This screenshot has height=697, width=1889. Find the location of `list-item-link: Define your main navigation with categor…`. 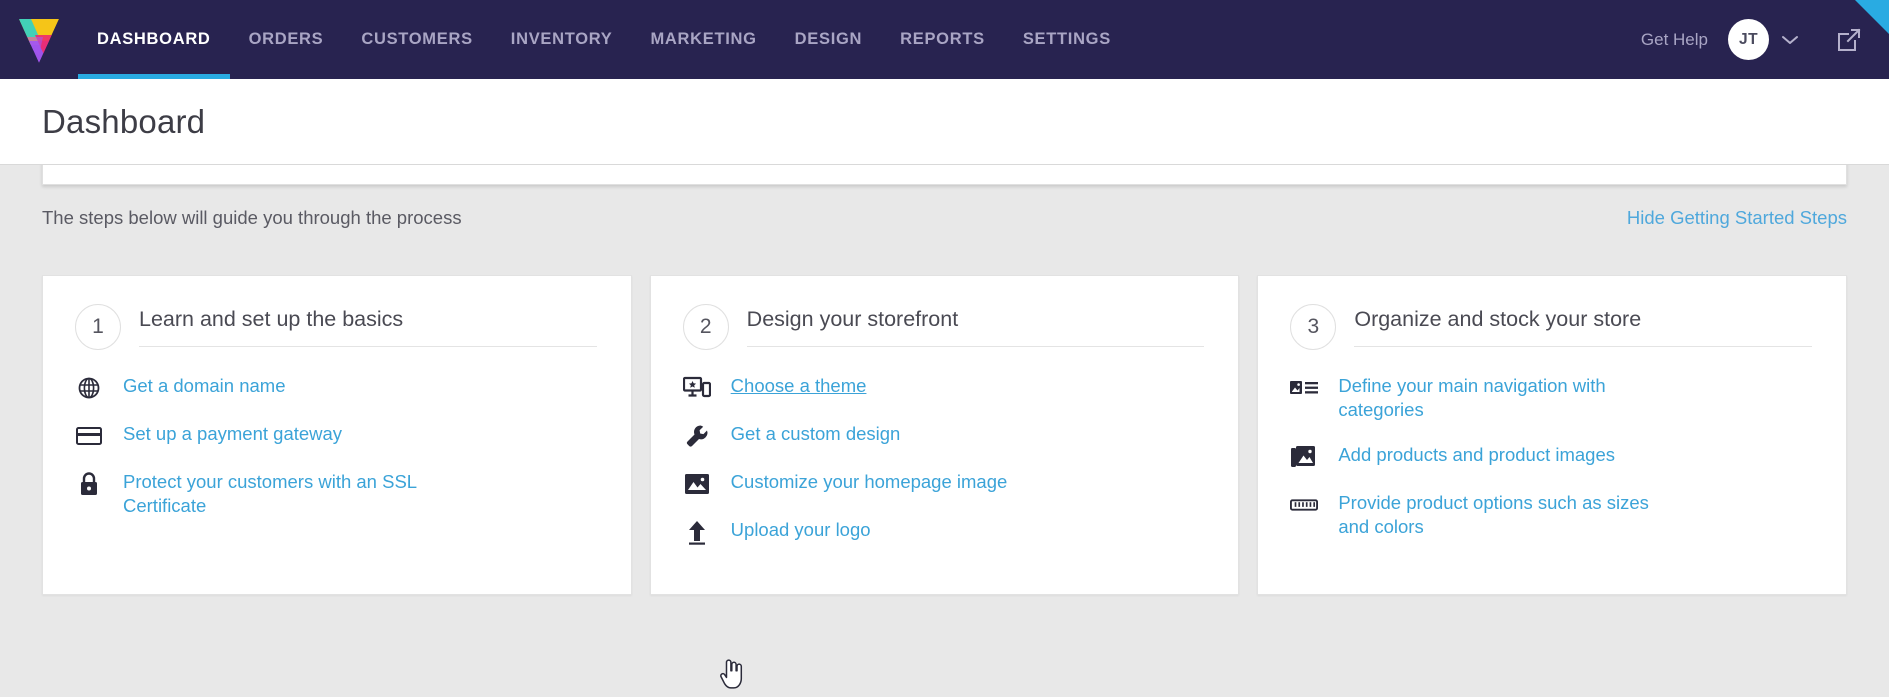

list-item-link: Define your main navigation with categor… is located at coordinates (1503, 397).